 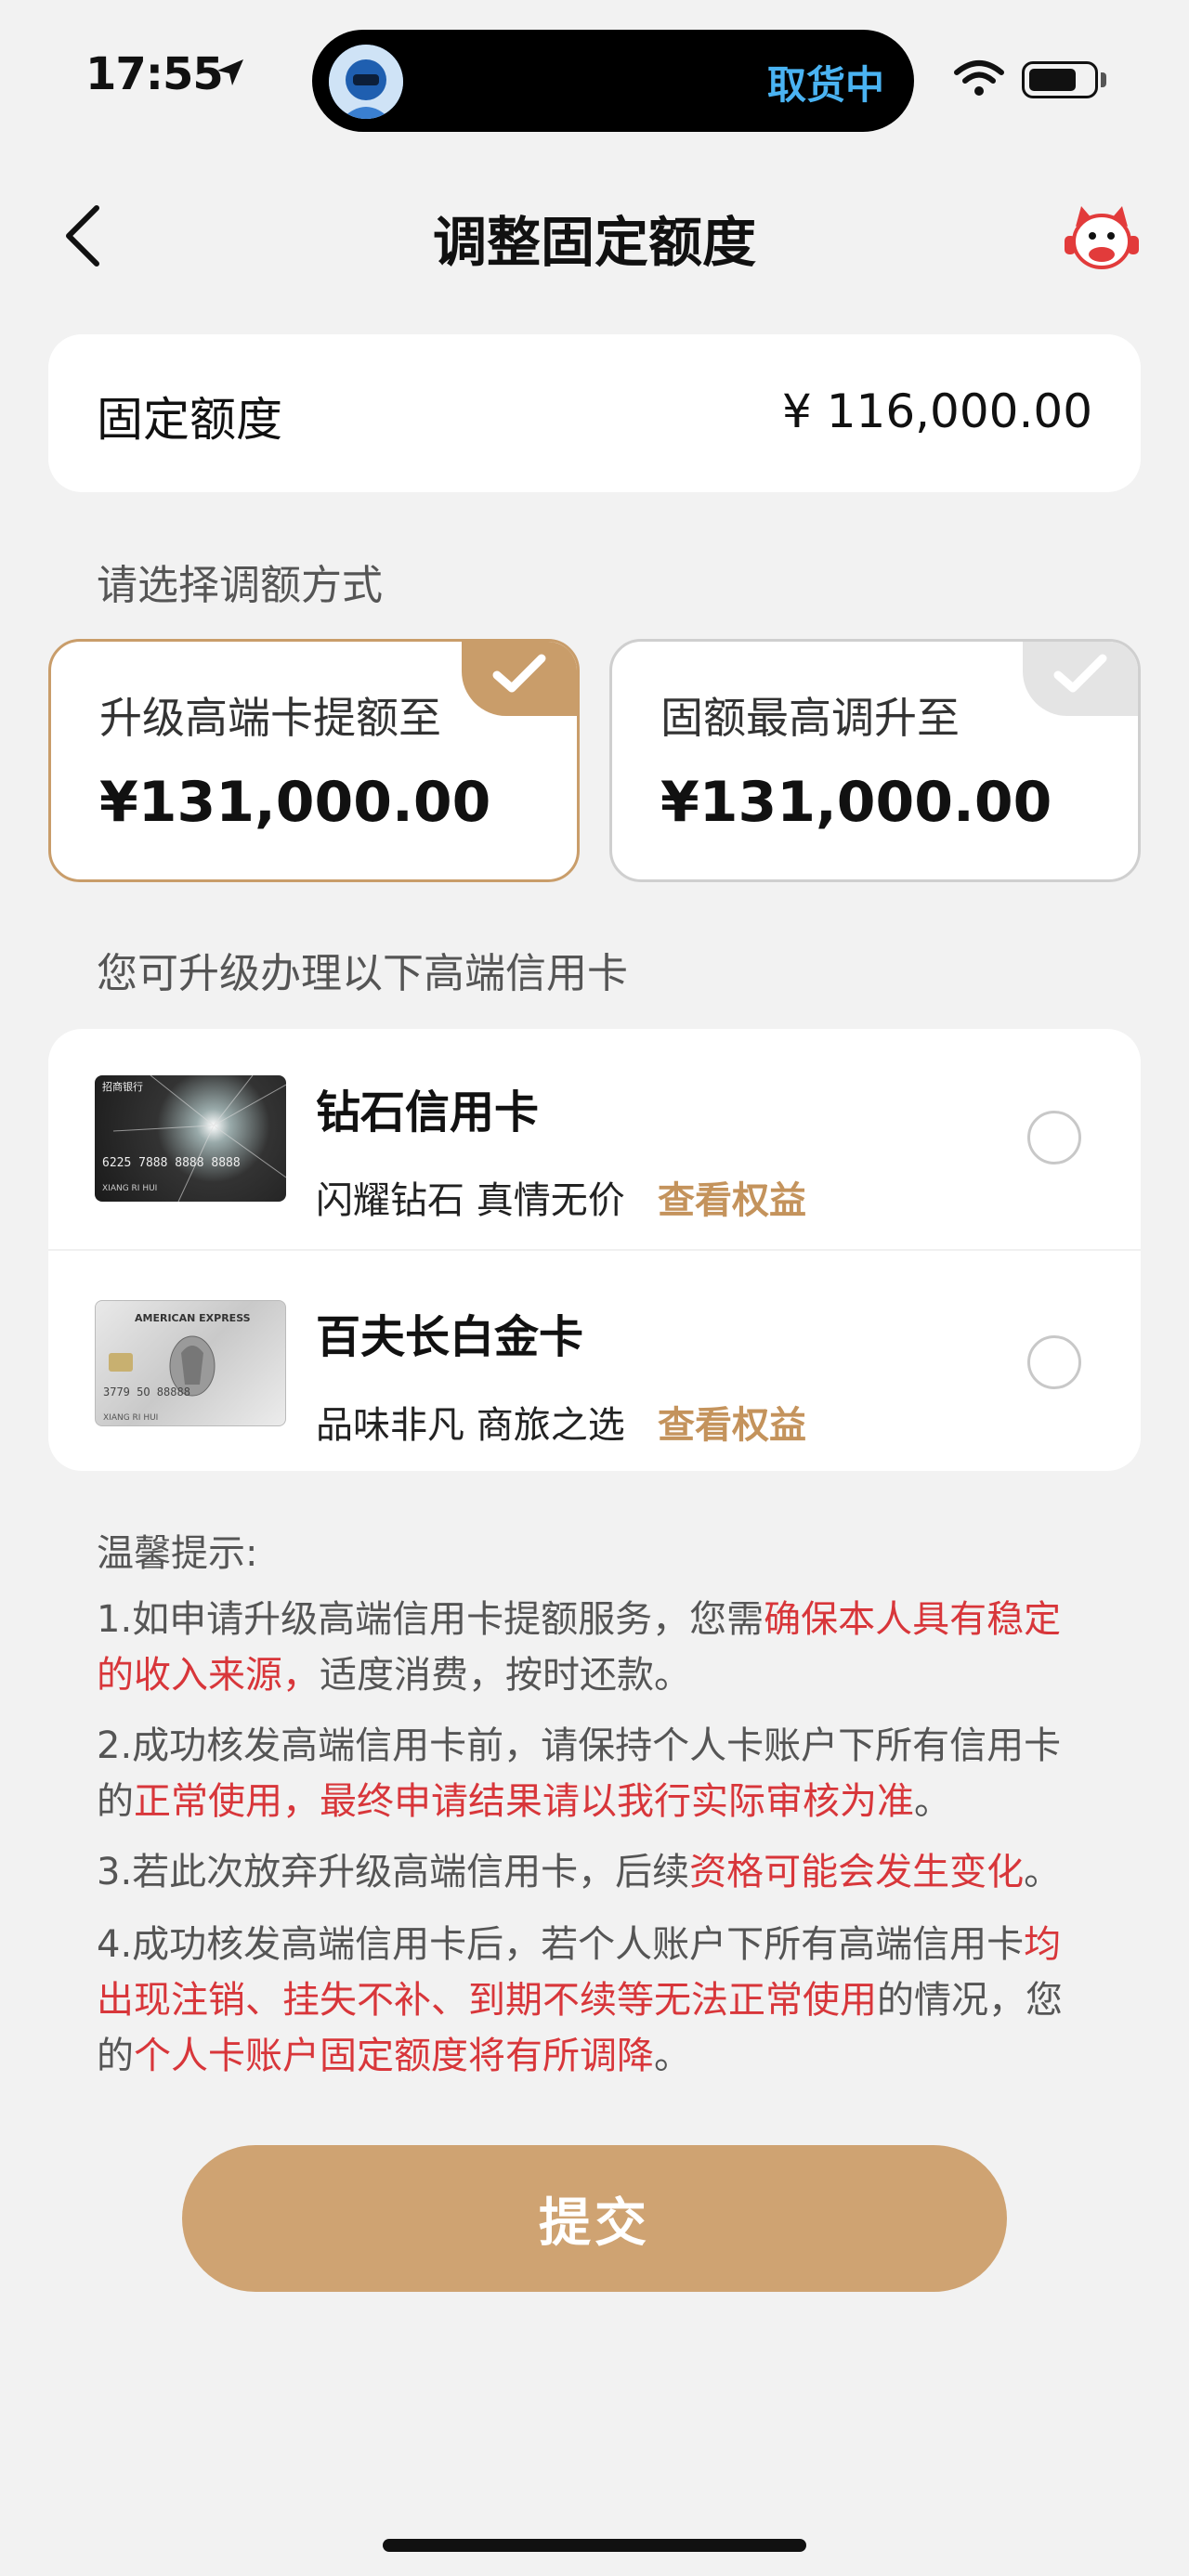 I want to click on courier-avatar-icon, so click(x=366, y=82).